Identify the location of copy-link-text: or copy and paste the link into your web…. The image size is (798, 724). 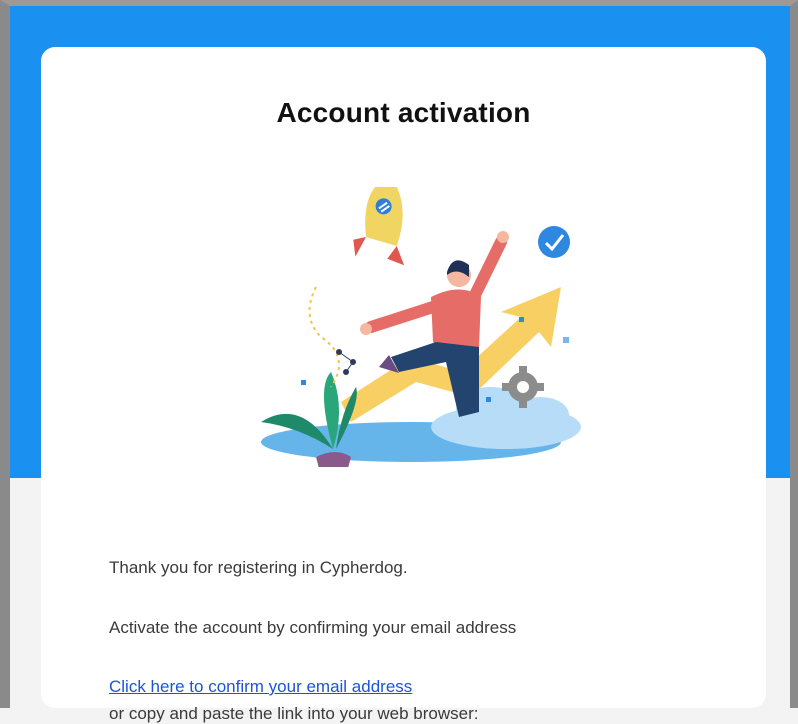
(294, 713).